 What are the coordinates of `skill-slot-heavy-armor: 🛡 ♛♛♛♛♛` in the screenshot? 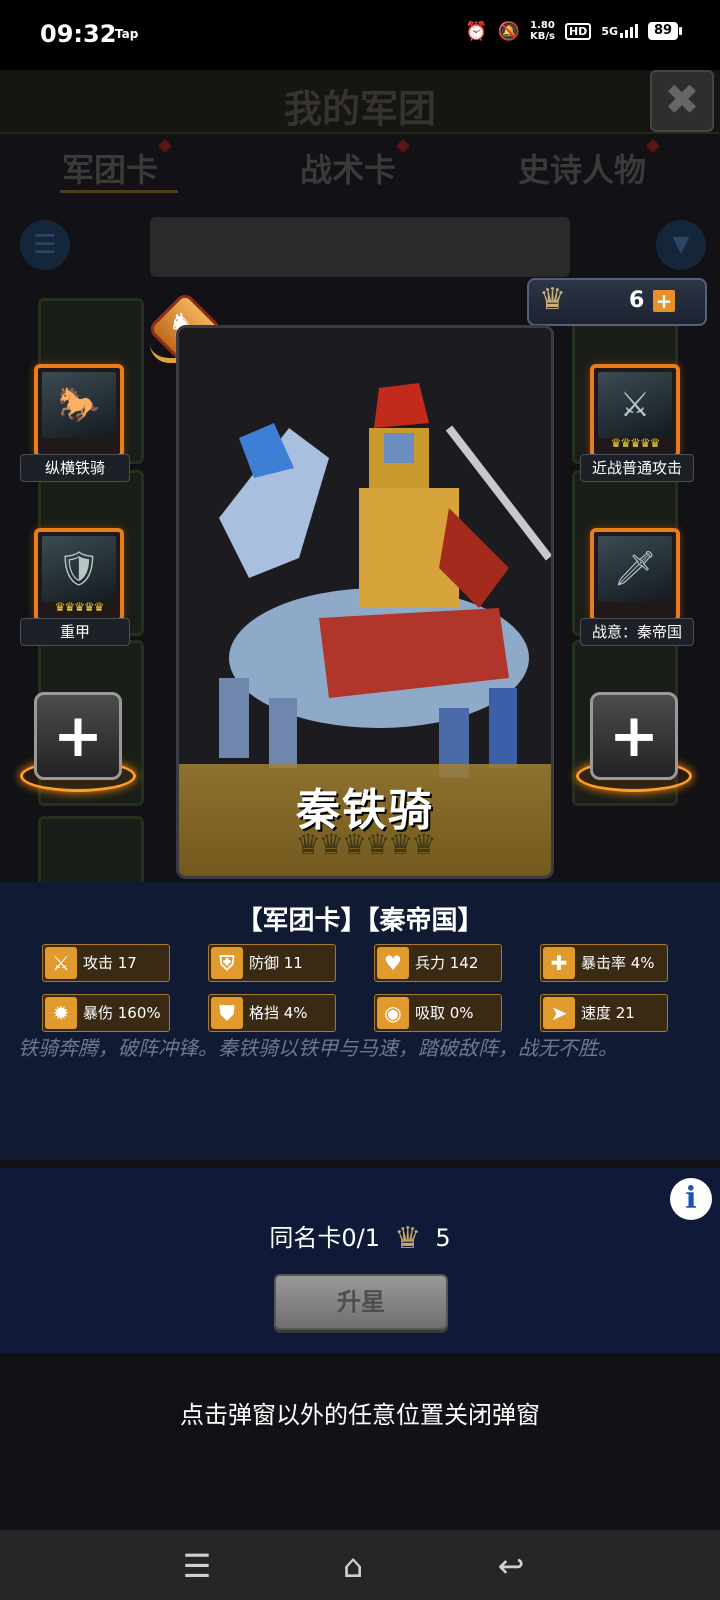 It's located at (79, 575).